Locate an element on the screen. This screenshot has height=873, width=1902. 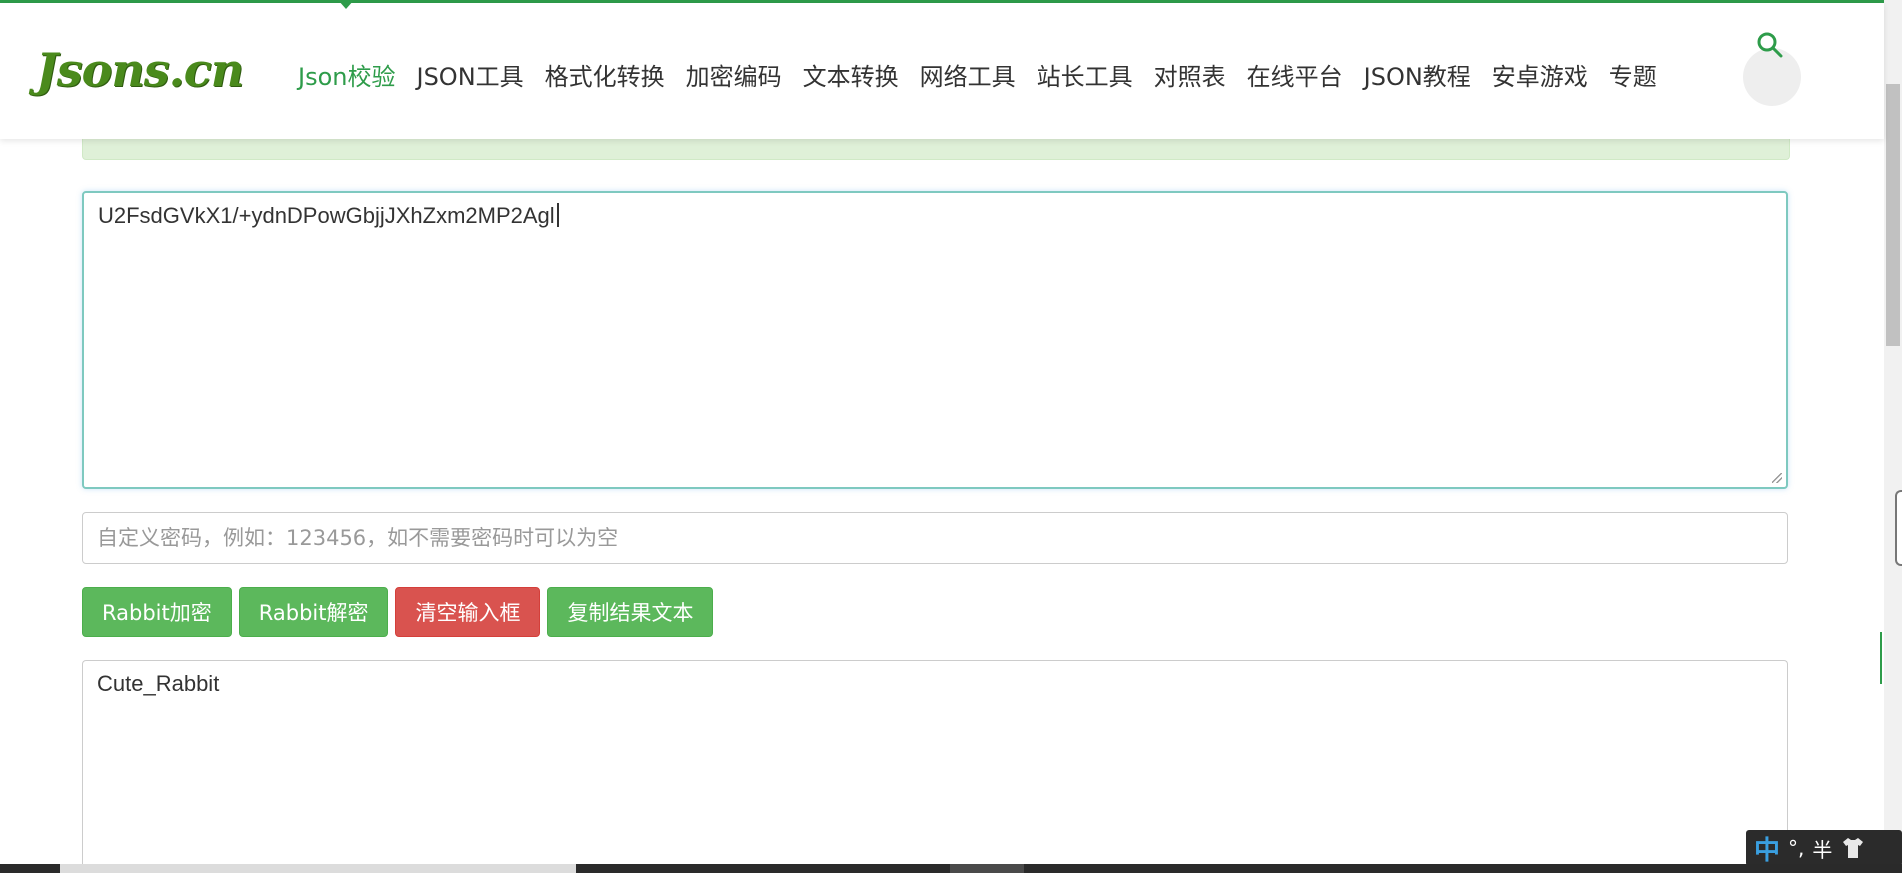
status-alert is located at coordinates (936, 148).